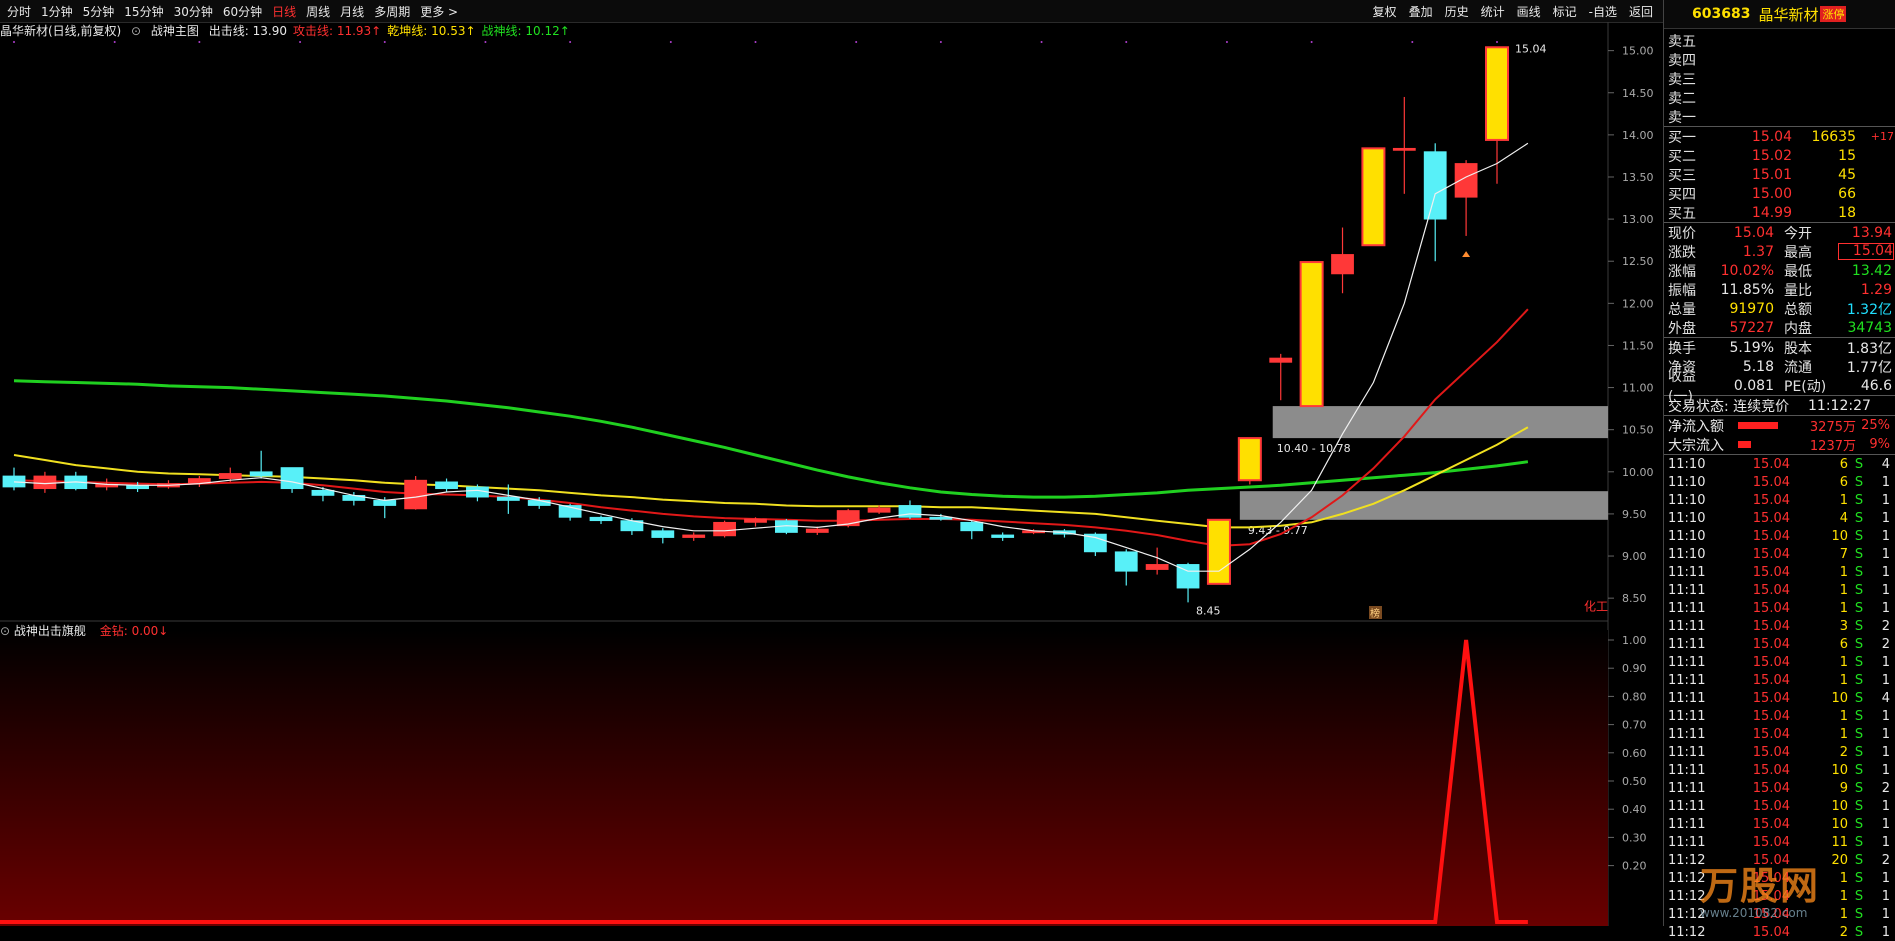  I want to click on limit-up-badge: 涨停, so click(1833, 14).